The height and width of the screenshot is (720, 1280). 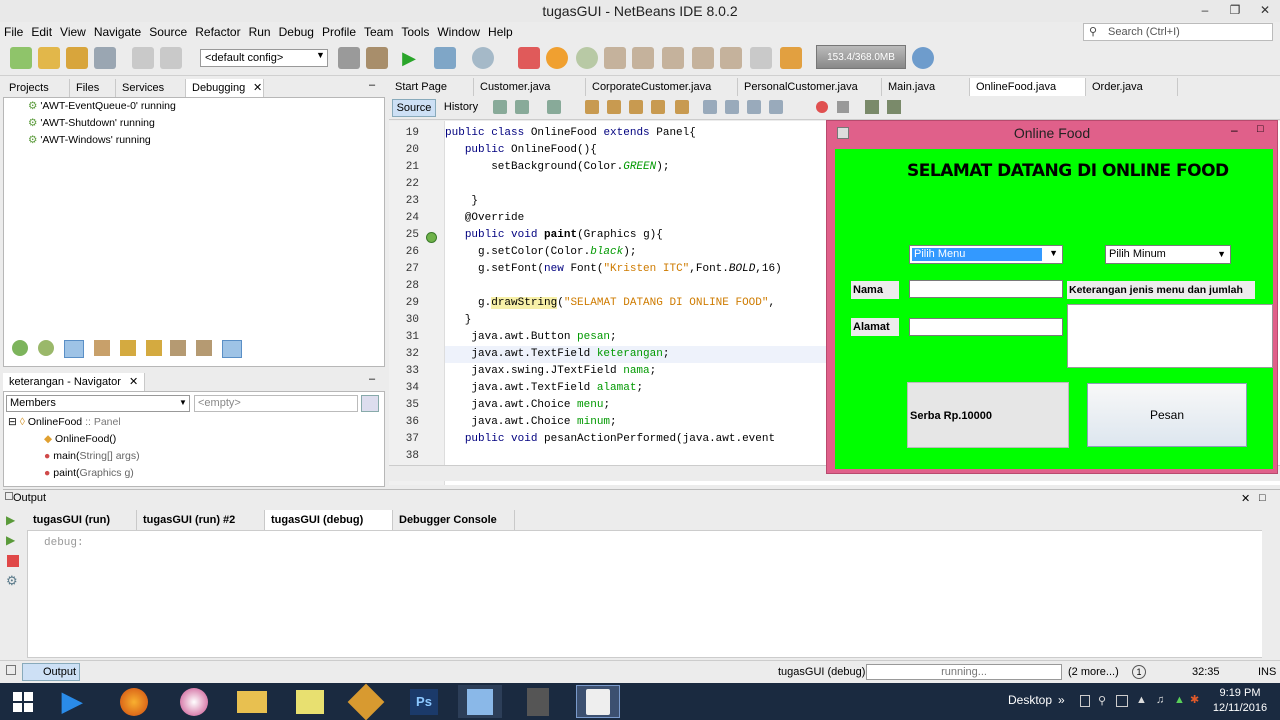 I want to click on thread-row: ⚙ 'AWT-Shutdown' running, so click(x=194, y=123).